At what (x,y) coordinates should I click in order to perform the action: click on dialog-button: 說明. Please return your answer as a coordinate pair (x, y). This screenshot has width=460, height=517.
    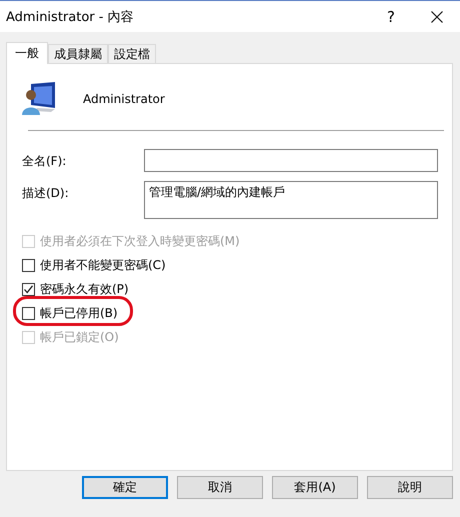
    Looking at the image, I should click on (410, 487).